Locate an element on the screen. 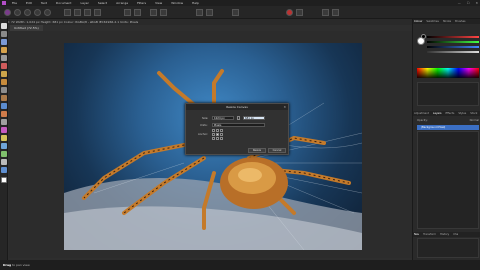 The height and width of the screenshot is (270, 480). menu-select: Select is located at coordinates (102, 3).